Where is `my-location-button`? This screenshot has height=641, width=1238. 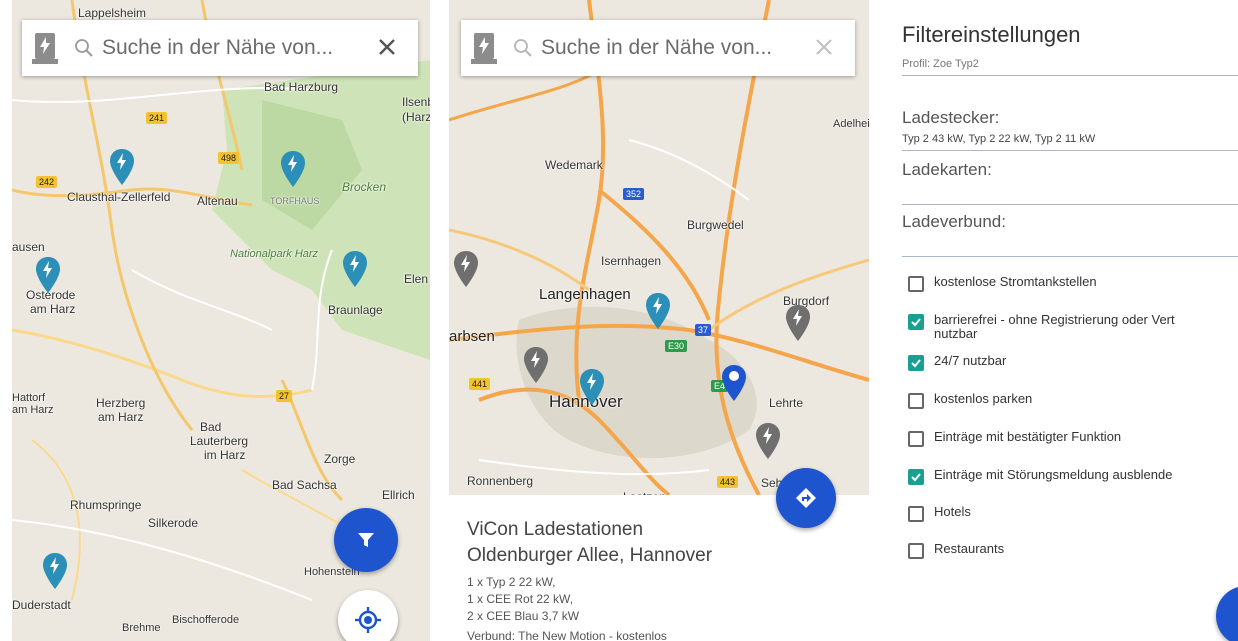
my-location-button is located at coordinates (368, 615).